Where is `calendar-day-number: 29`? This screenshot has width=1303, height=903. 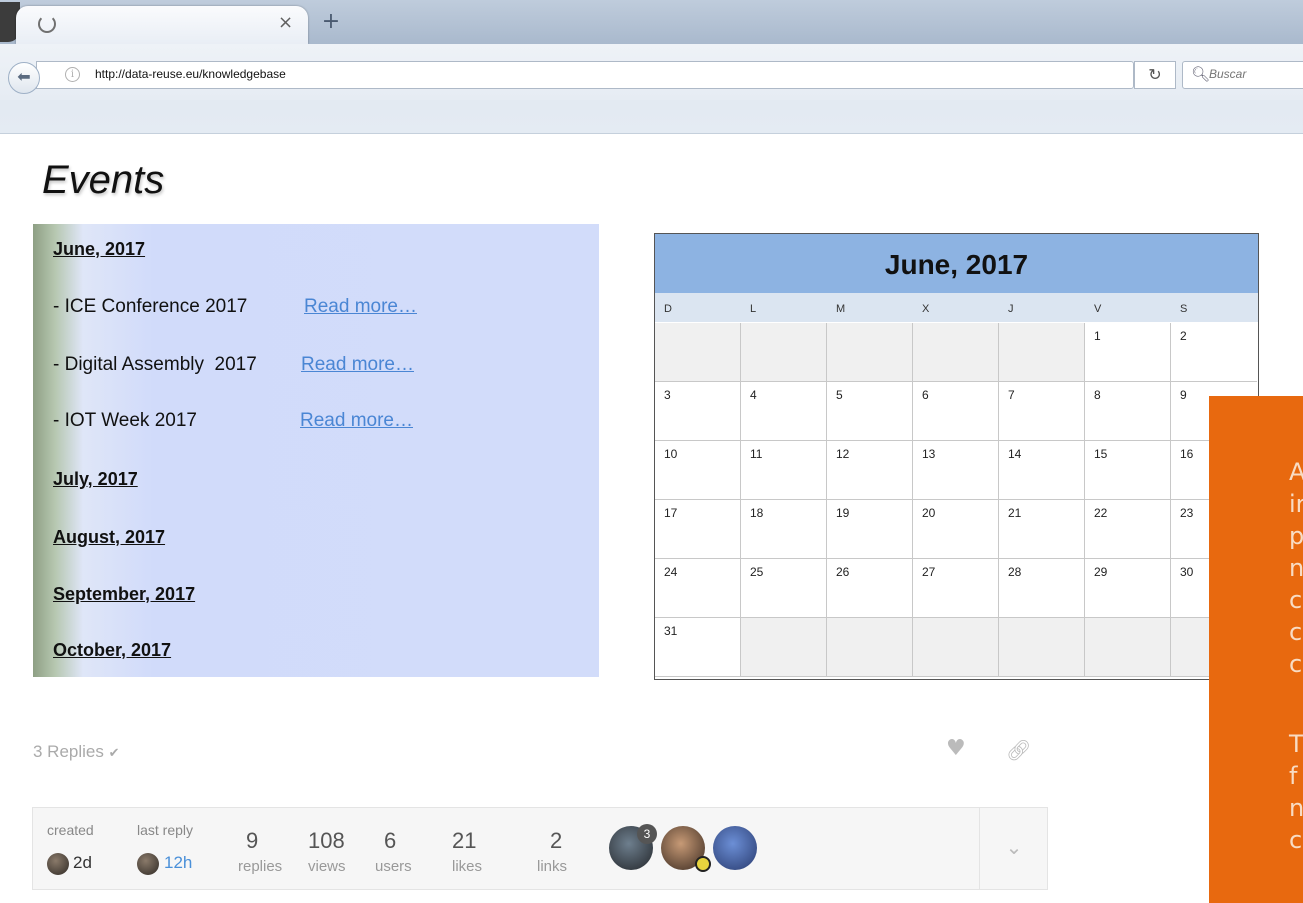 calendar-day-number: 29 is located at coordinates (1101, 572).